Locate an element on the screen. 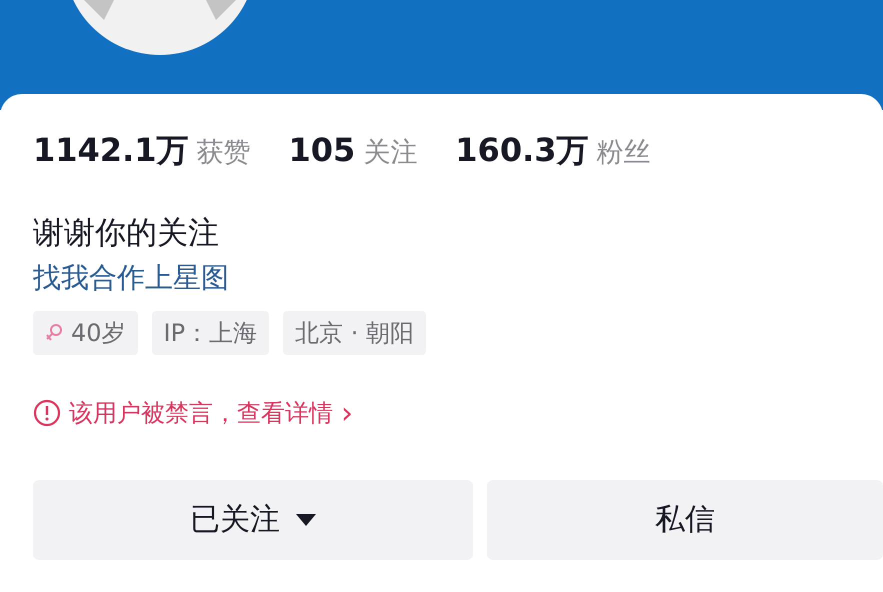 The width and height of the screenshot is (883, 592). profile-tag: 北京 · 朝阳 is located at coordinates (354, 332).